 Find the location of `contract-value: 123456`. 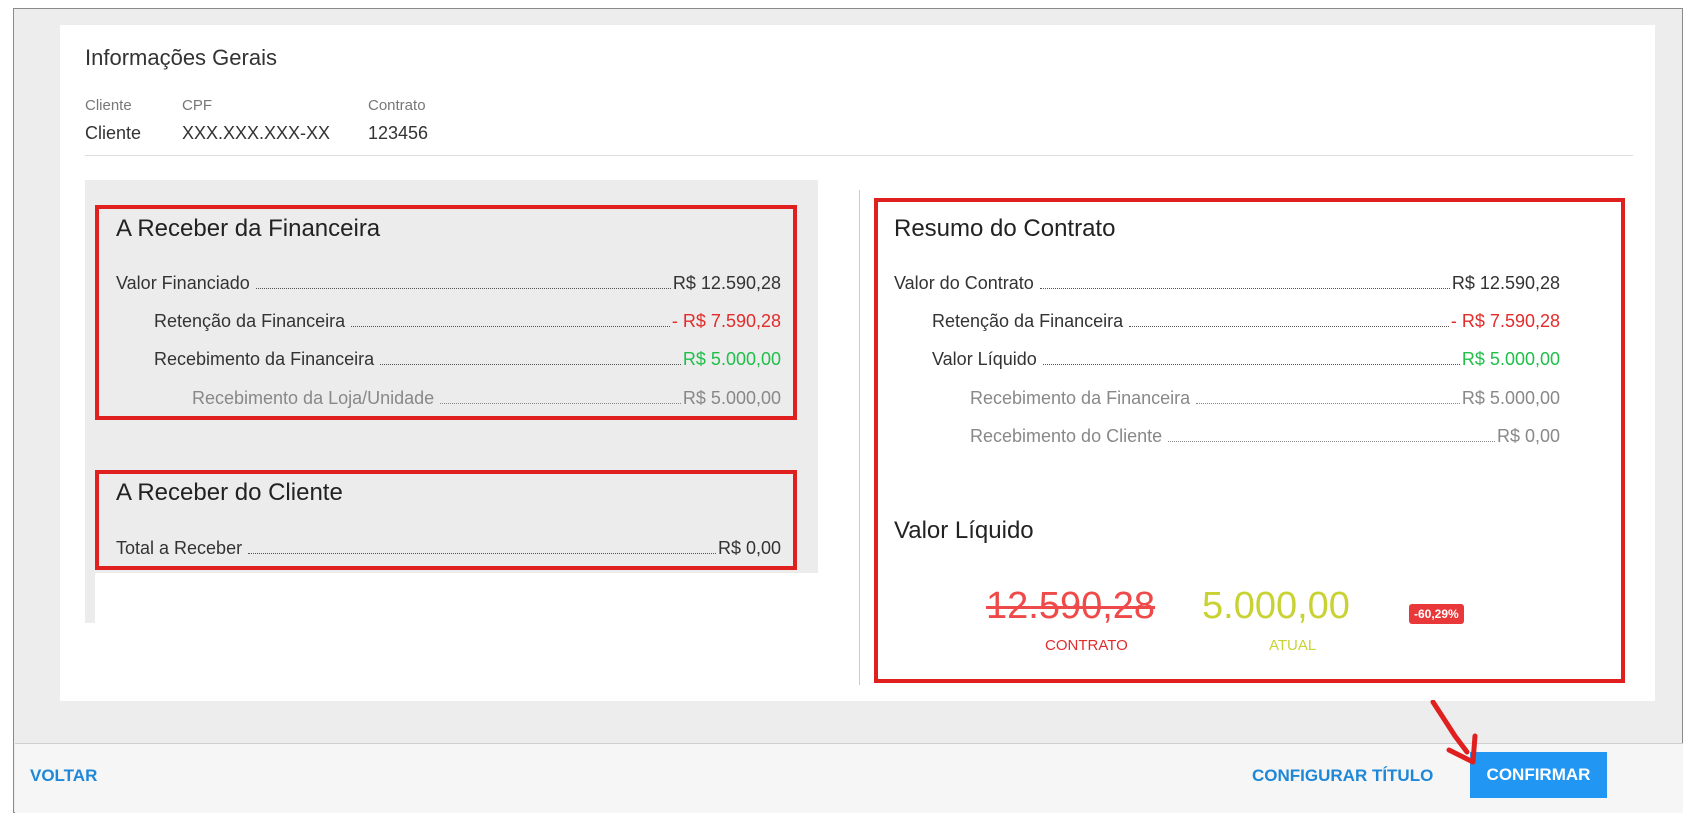

contract-value: 123456 is located at coordinates (398, 133).